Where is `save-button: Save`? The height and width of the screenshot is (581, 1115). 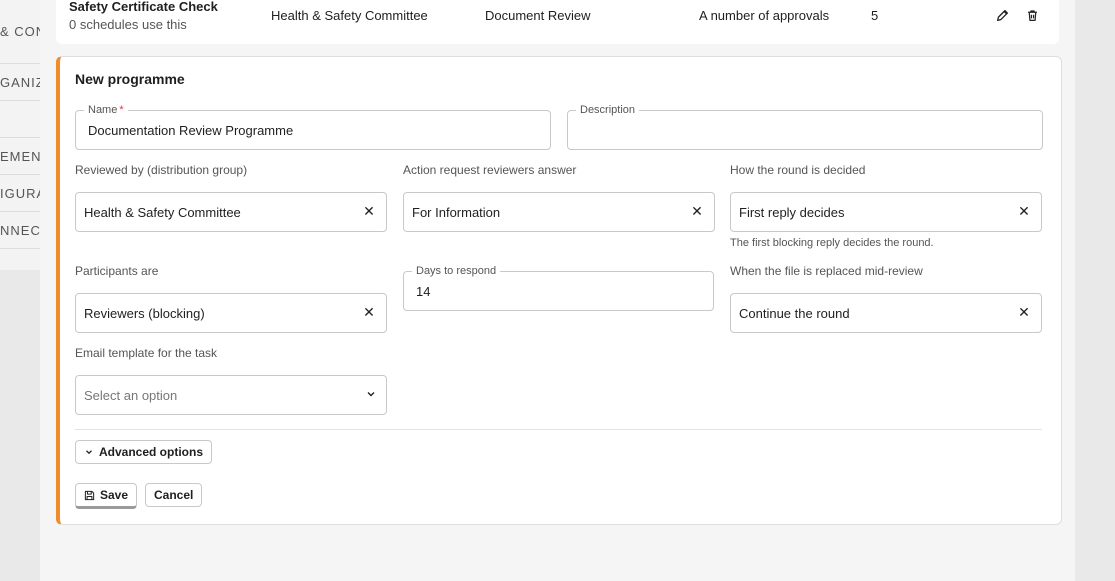
save-button: Save is located at coordinates (106, 496).